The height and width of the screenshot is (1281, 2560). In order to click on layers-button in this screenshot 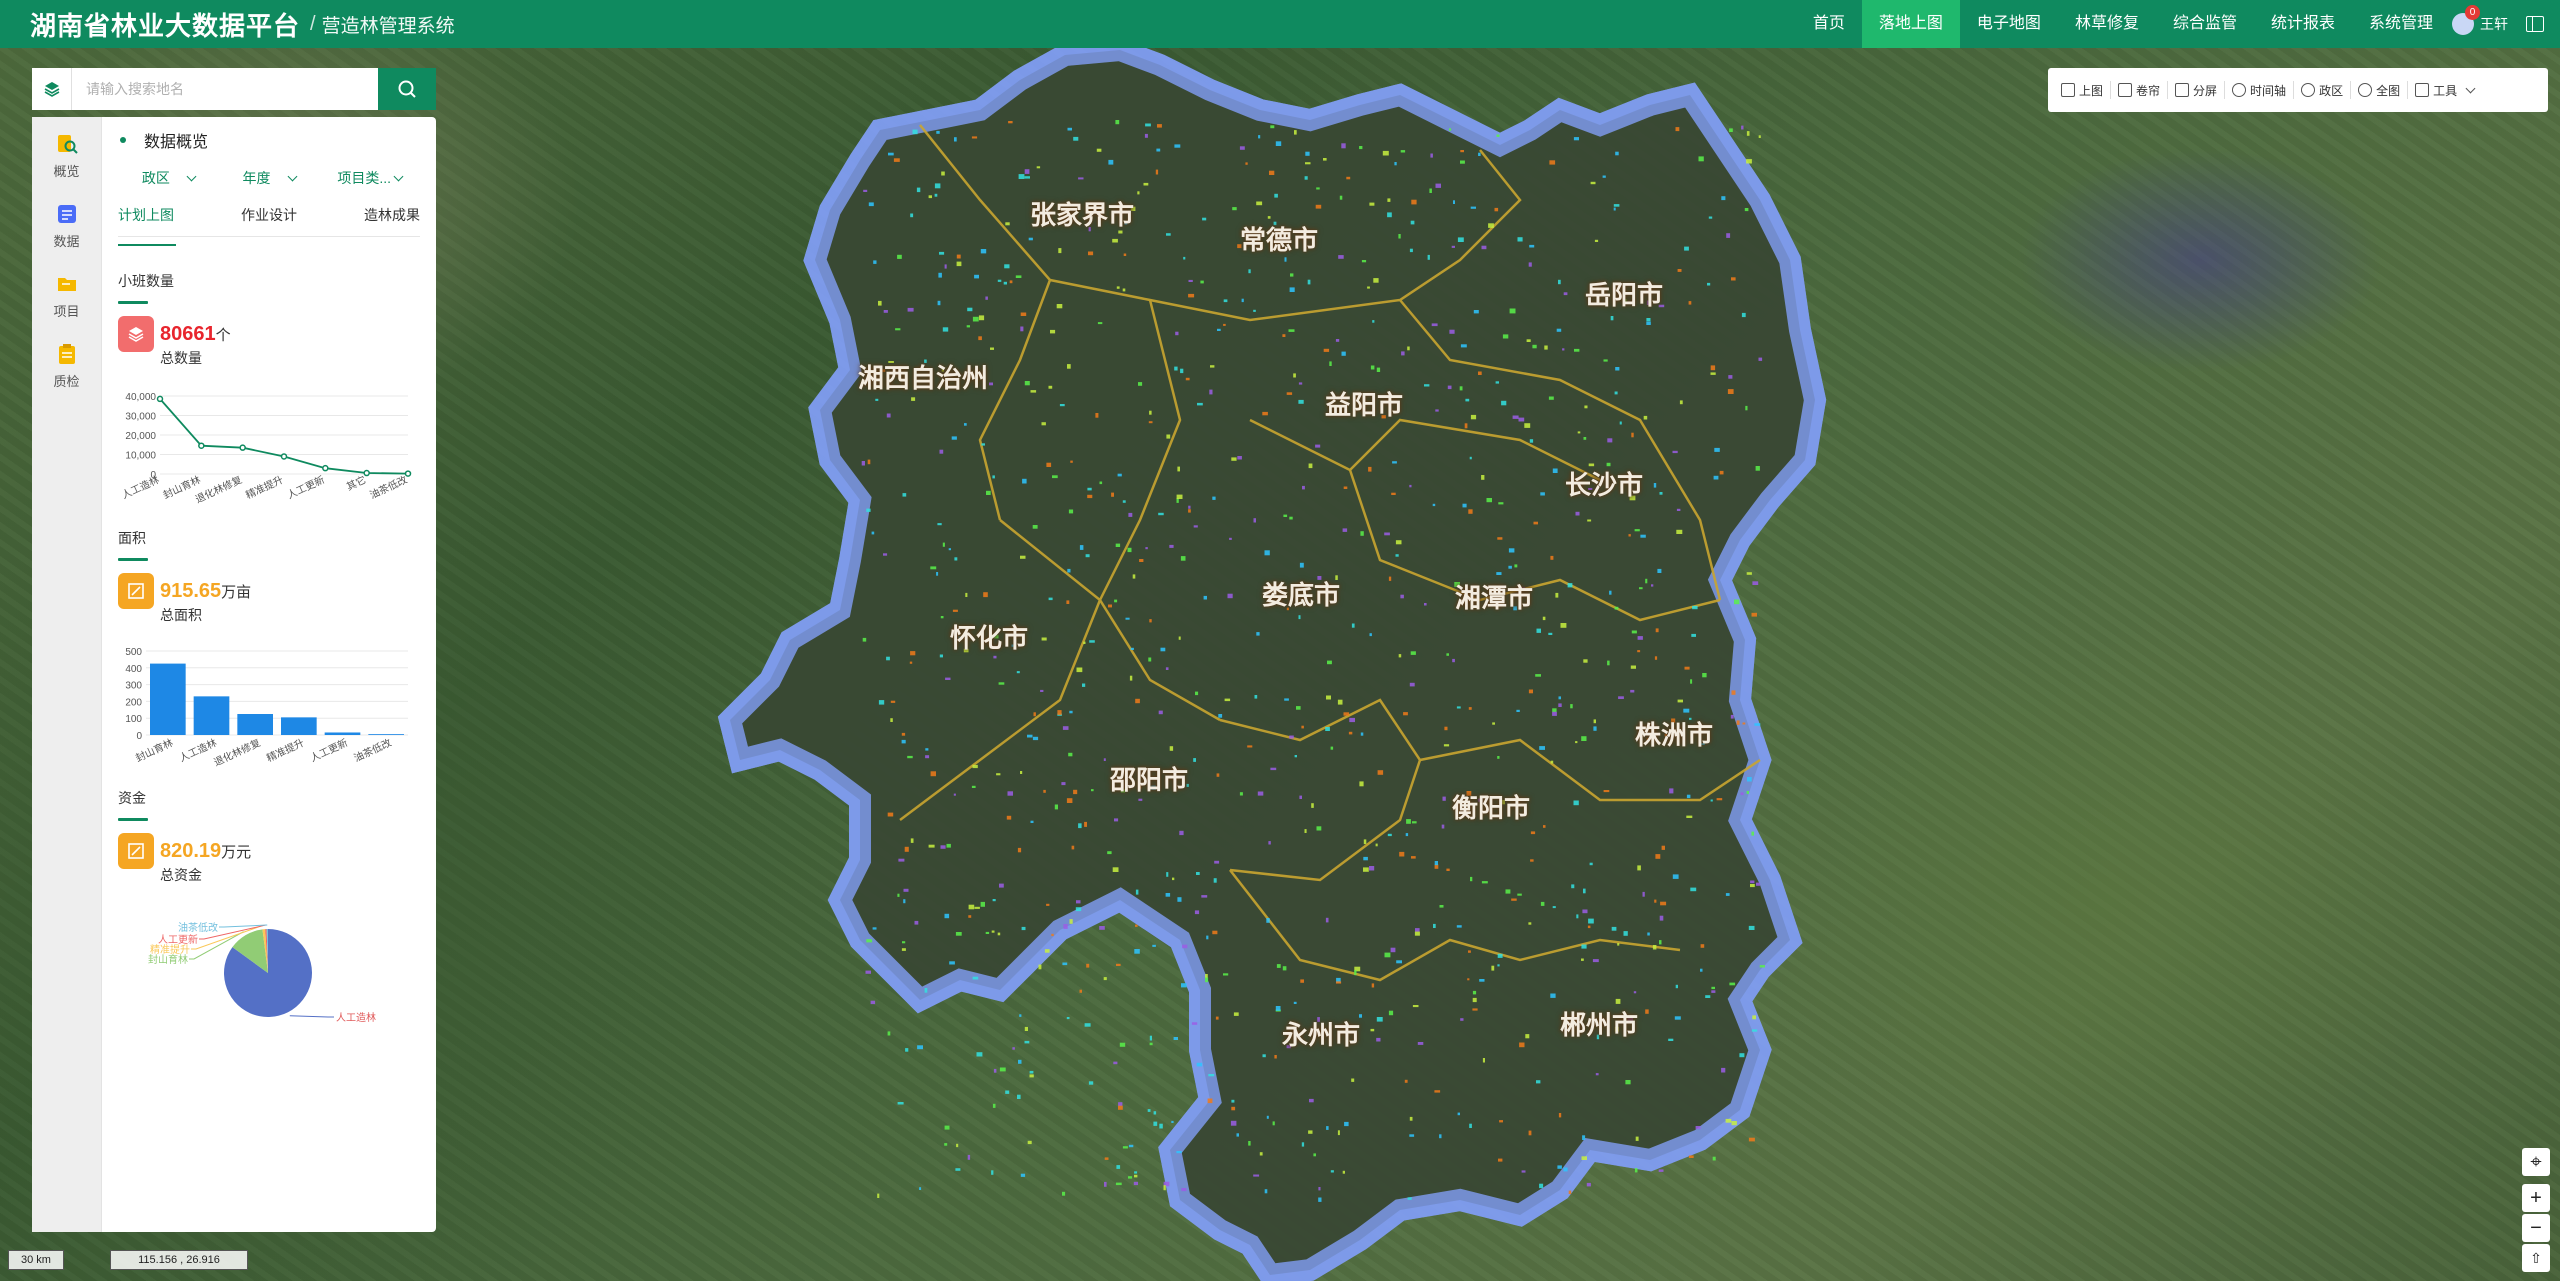, I will do `click(52, 89)`.